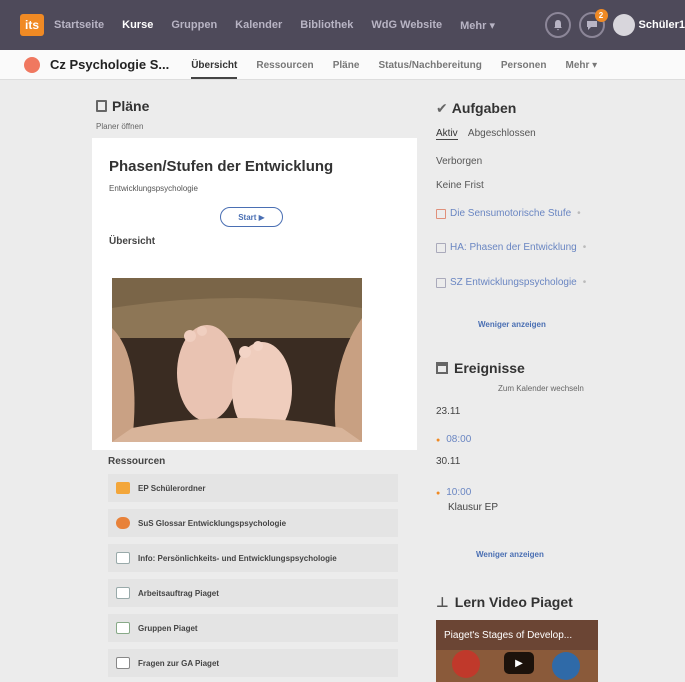 Image resolution: width=685 pixels, height=682 pixels. I want to click on task-item: SZ Entwicklungspsychologie •, so click(516, 282).